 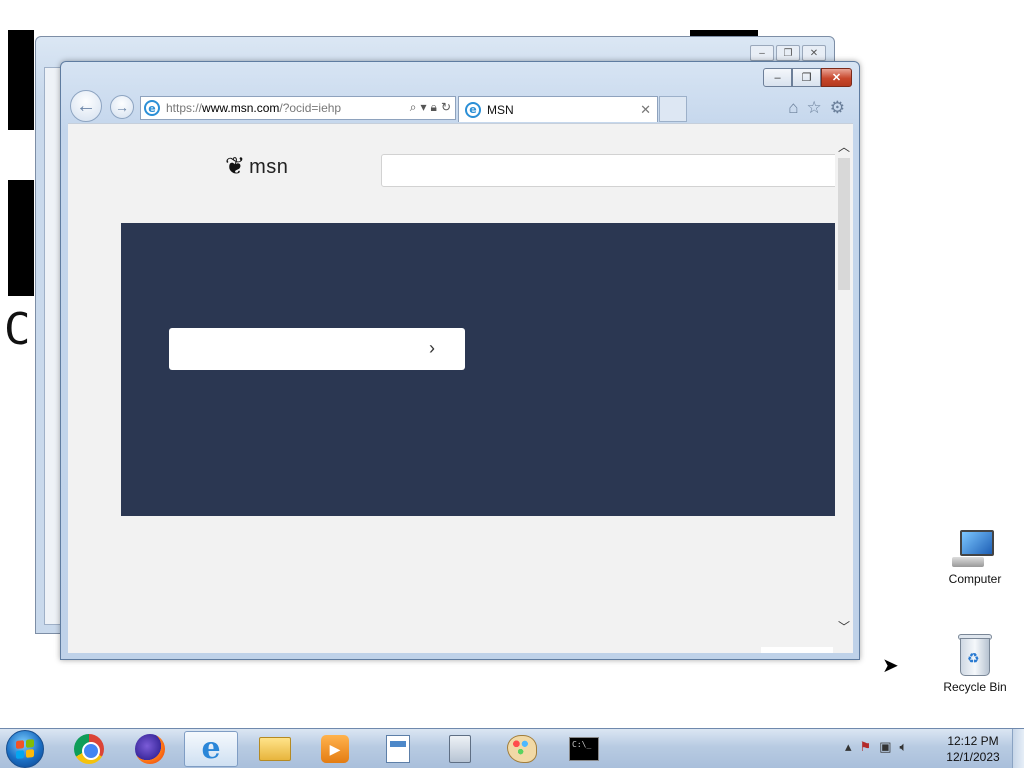 What do you see at coordinates (885, 747) in the screenshot?
I see `network-icon: ▣` at bounding box center [885, 747].